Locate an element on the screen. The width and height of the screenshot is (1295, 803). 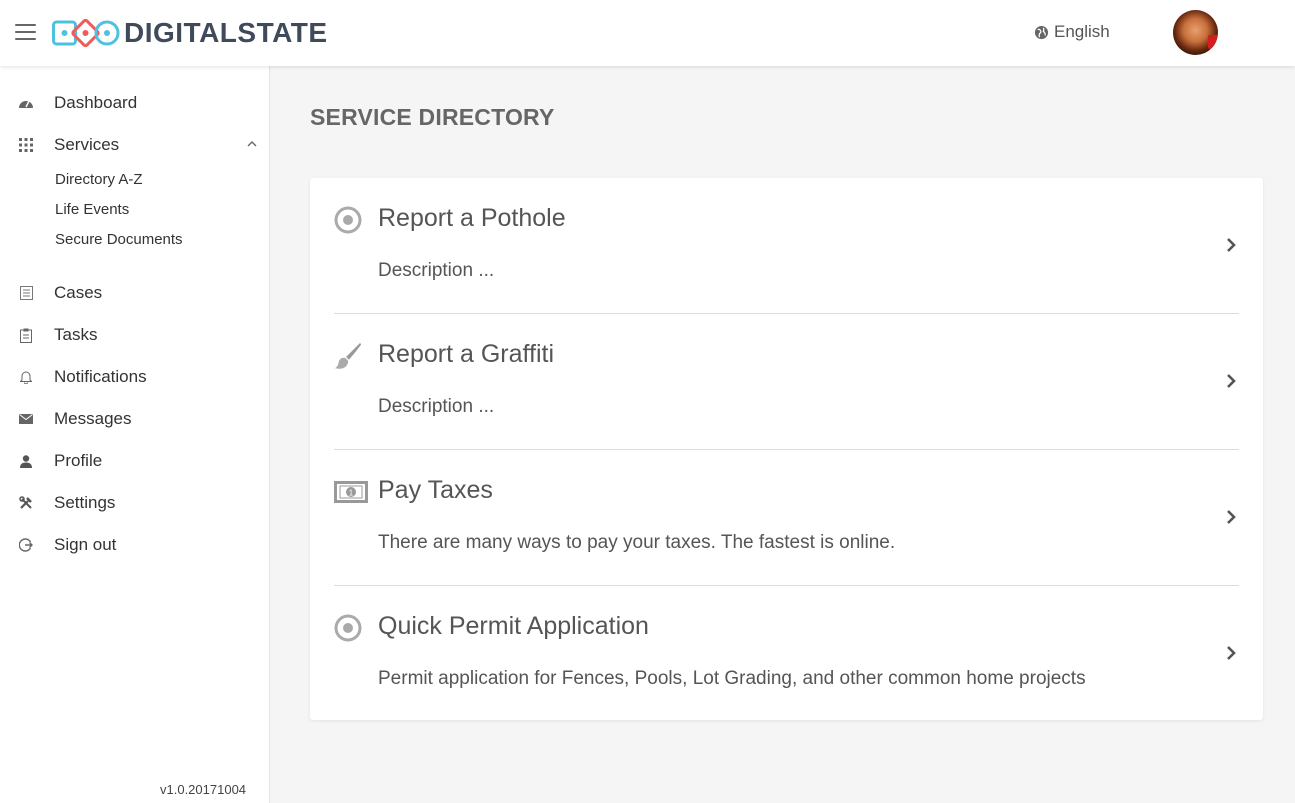
money-bill-icon: 1 is located at coordinates (351, 492).